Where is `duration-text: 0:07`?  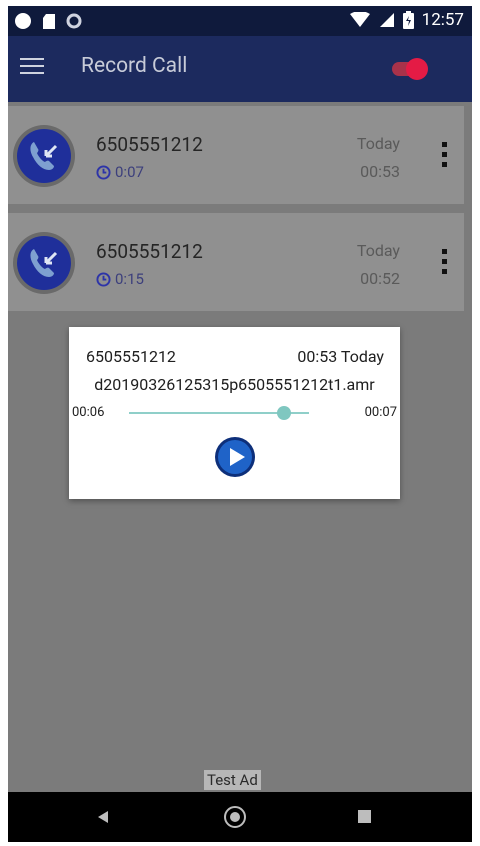 duration-text: 0:07 is located at coordinates (129, 172).